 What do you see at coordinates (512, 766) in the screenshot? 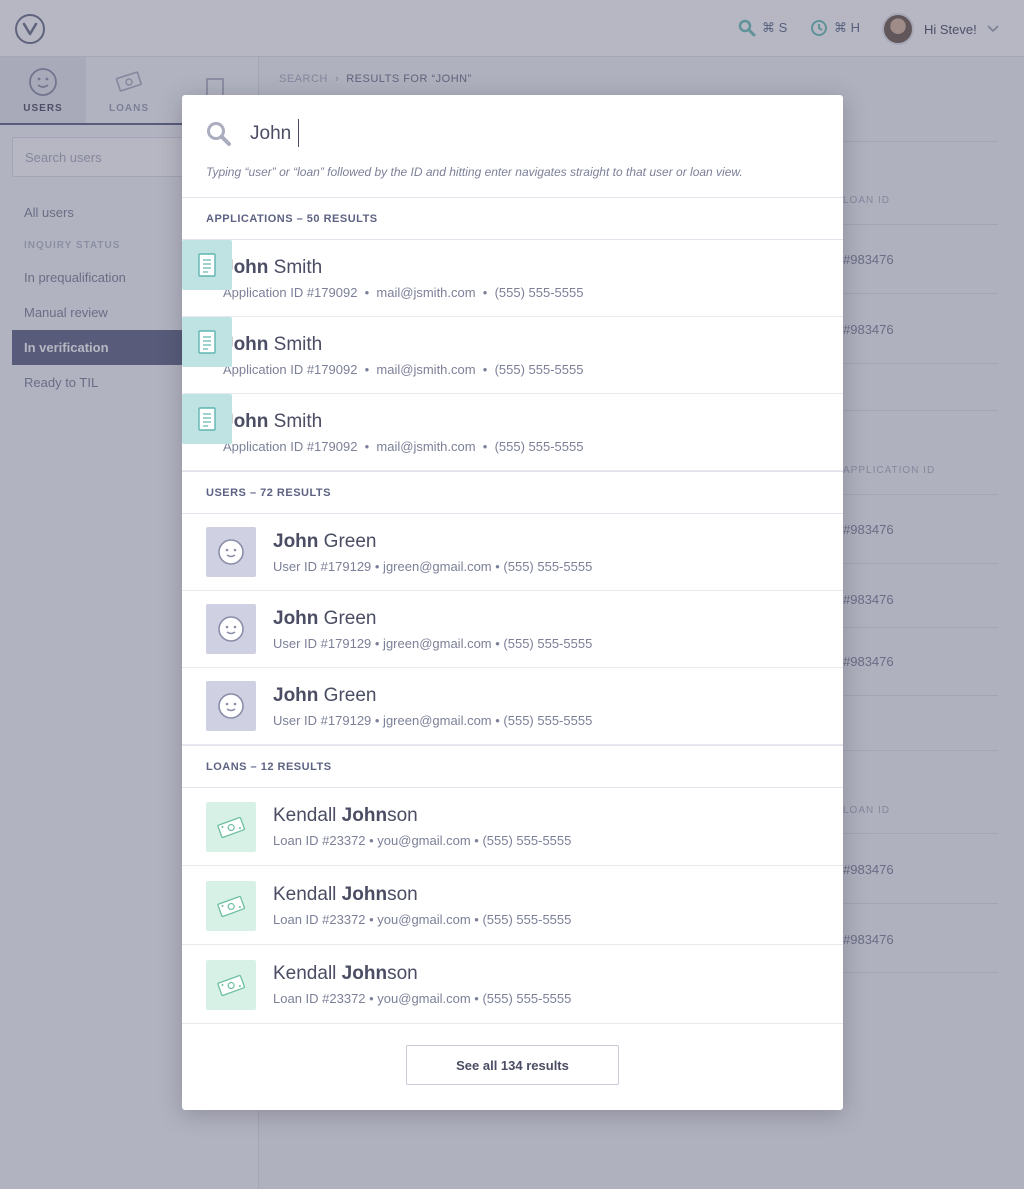
I see `section-header-loan: LOANS – 12 RESULTS` at bounding box center [512, 766].